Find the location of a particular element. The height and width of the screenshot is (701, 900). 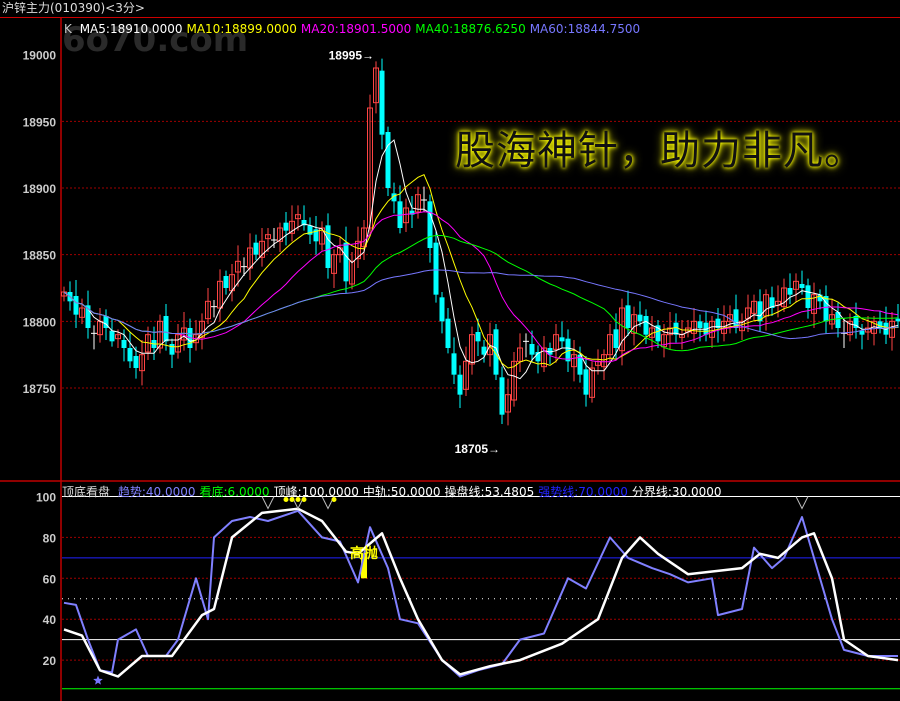

top-marker-icon is located at coordinates (802, 503).